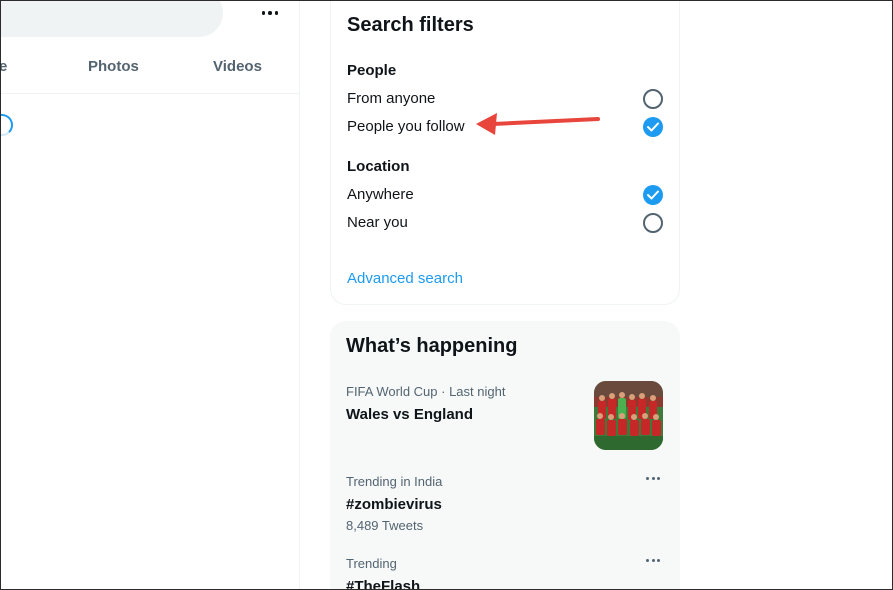 This screenshot has width=893, height=590. I want to click on anywhere-option: Anywhere, so click(505, 195).